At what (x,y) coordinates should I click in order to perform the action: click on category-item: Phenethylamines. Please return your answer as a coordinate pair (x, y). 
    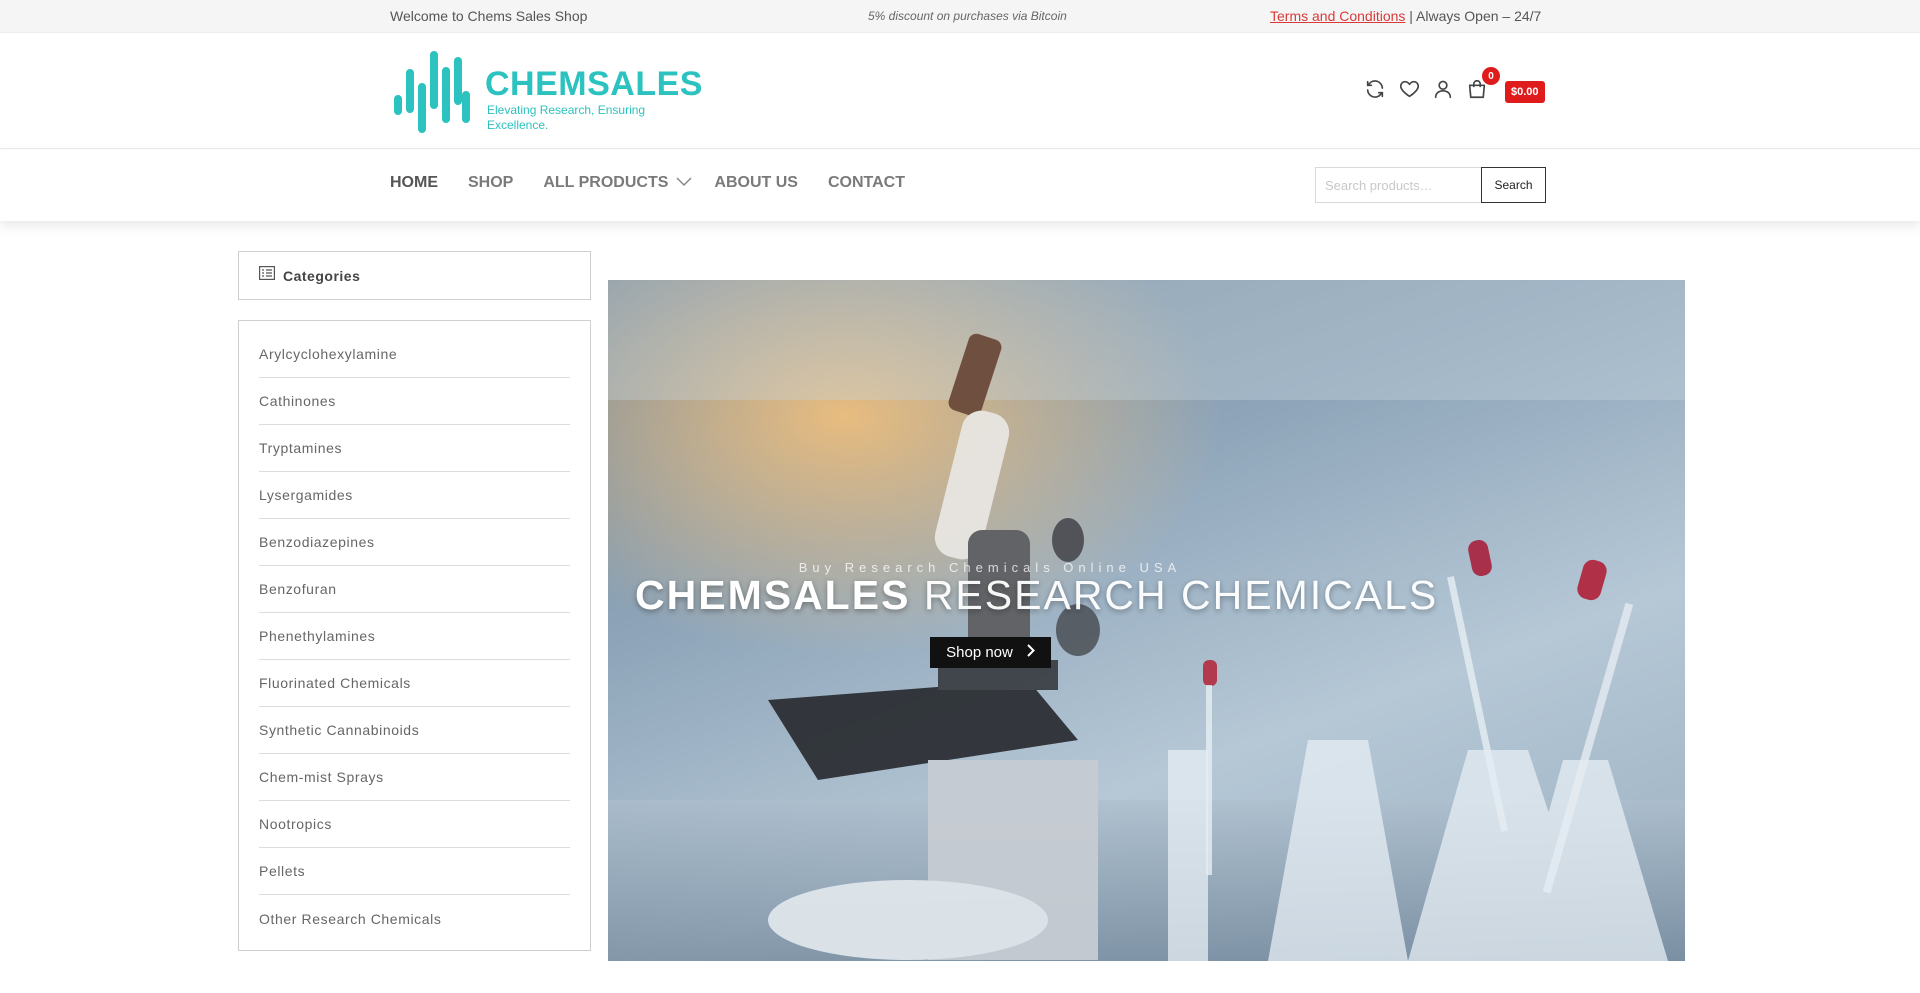
    Looking at the image, I should click on (414, 636).